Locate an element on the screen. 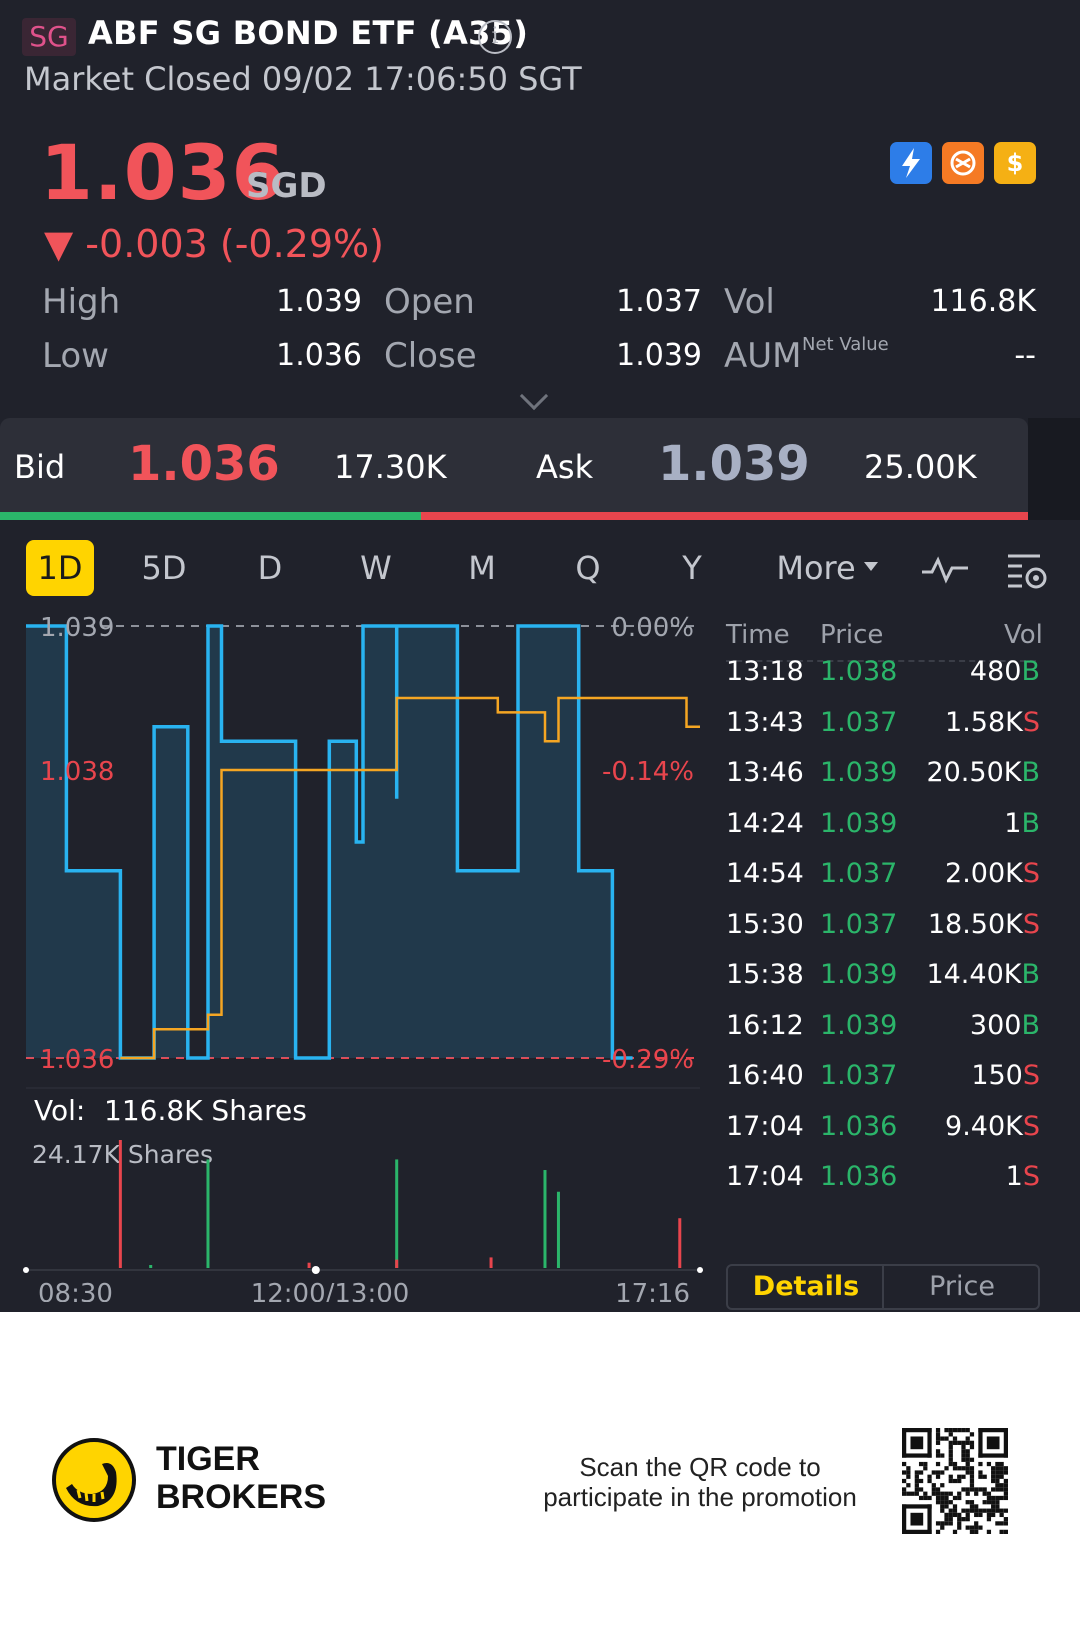 The width and height of the screenshot is (1080, 1646). trade-time: 16:40 is located at coordinates (765, 1075).